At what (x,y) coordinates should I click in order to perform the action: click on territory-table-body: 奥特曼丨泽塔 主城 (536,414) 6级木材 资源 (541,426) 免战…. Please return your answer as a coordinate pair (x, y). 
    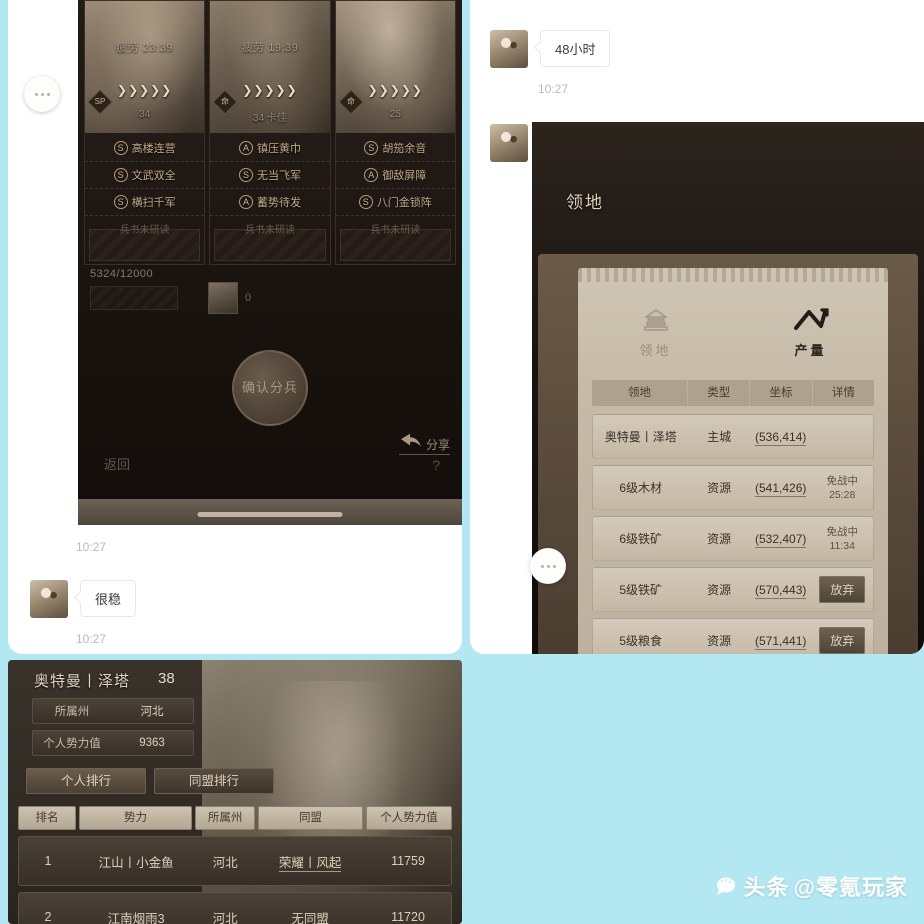
    Looking at the image, I should click on (733, 534).